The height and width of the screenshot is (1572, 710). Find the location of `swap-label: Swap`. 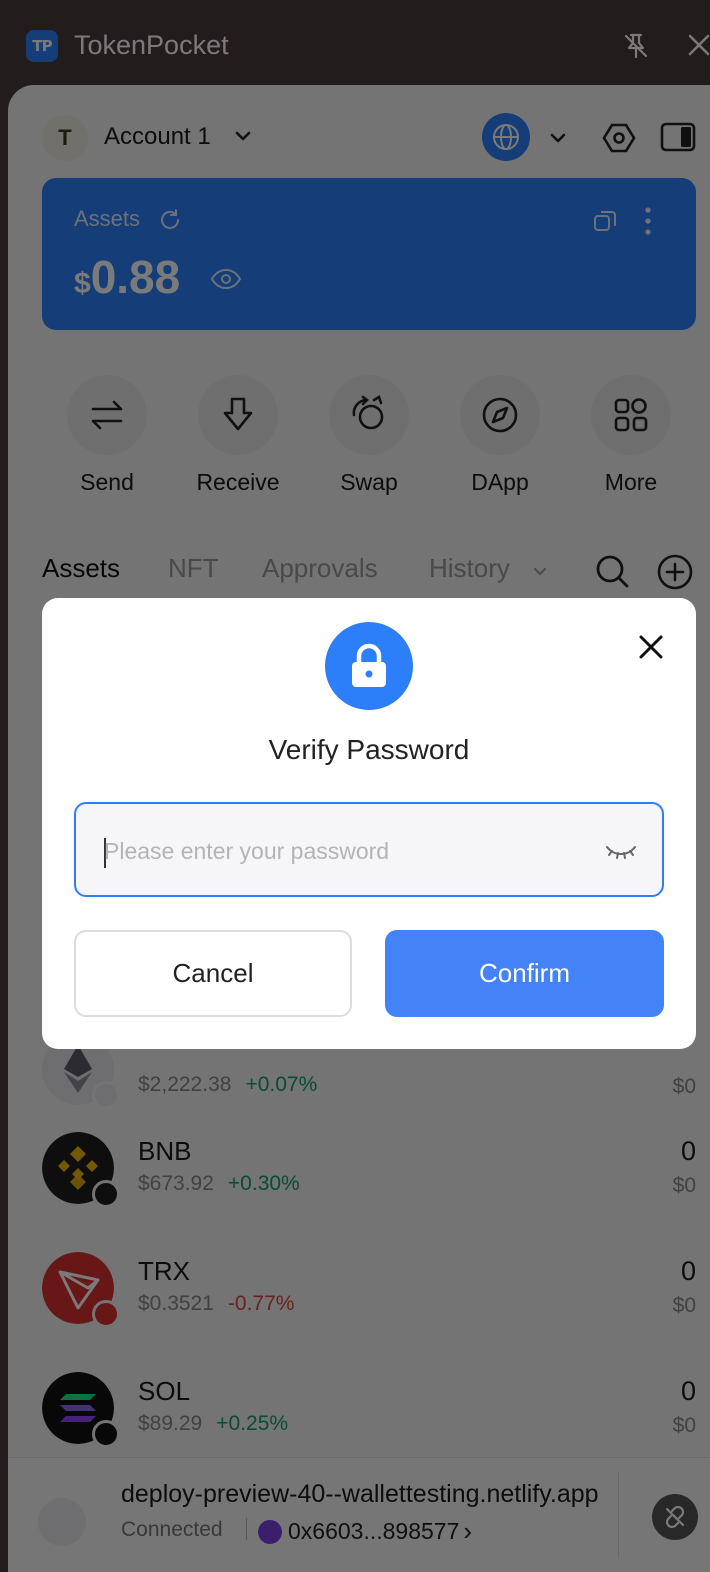

swap-label: Swap is located at coordinates (369, 482).